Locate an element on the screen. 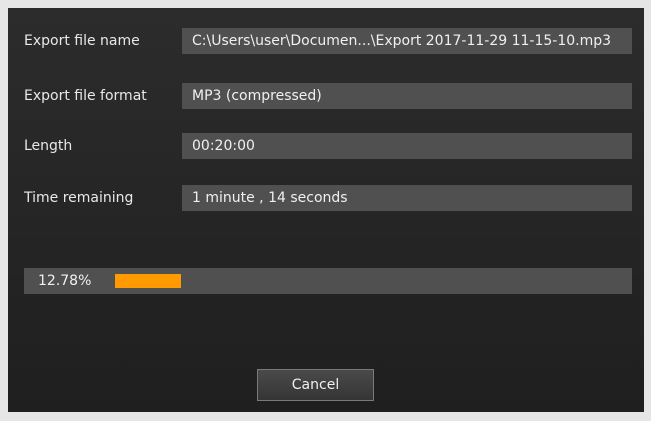 The image size is (651, 421). field-length: Length 00:20:00 is located at coordinates (326, 146).